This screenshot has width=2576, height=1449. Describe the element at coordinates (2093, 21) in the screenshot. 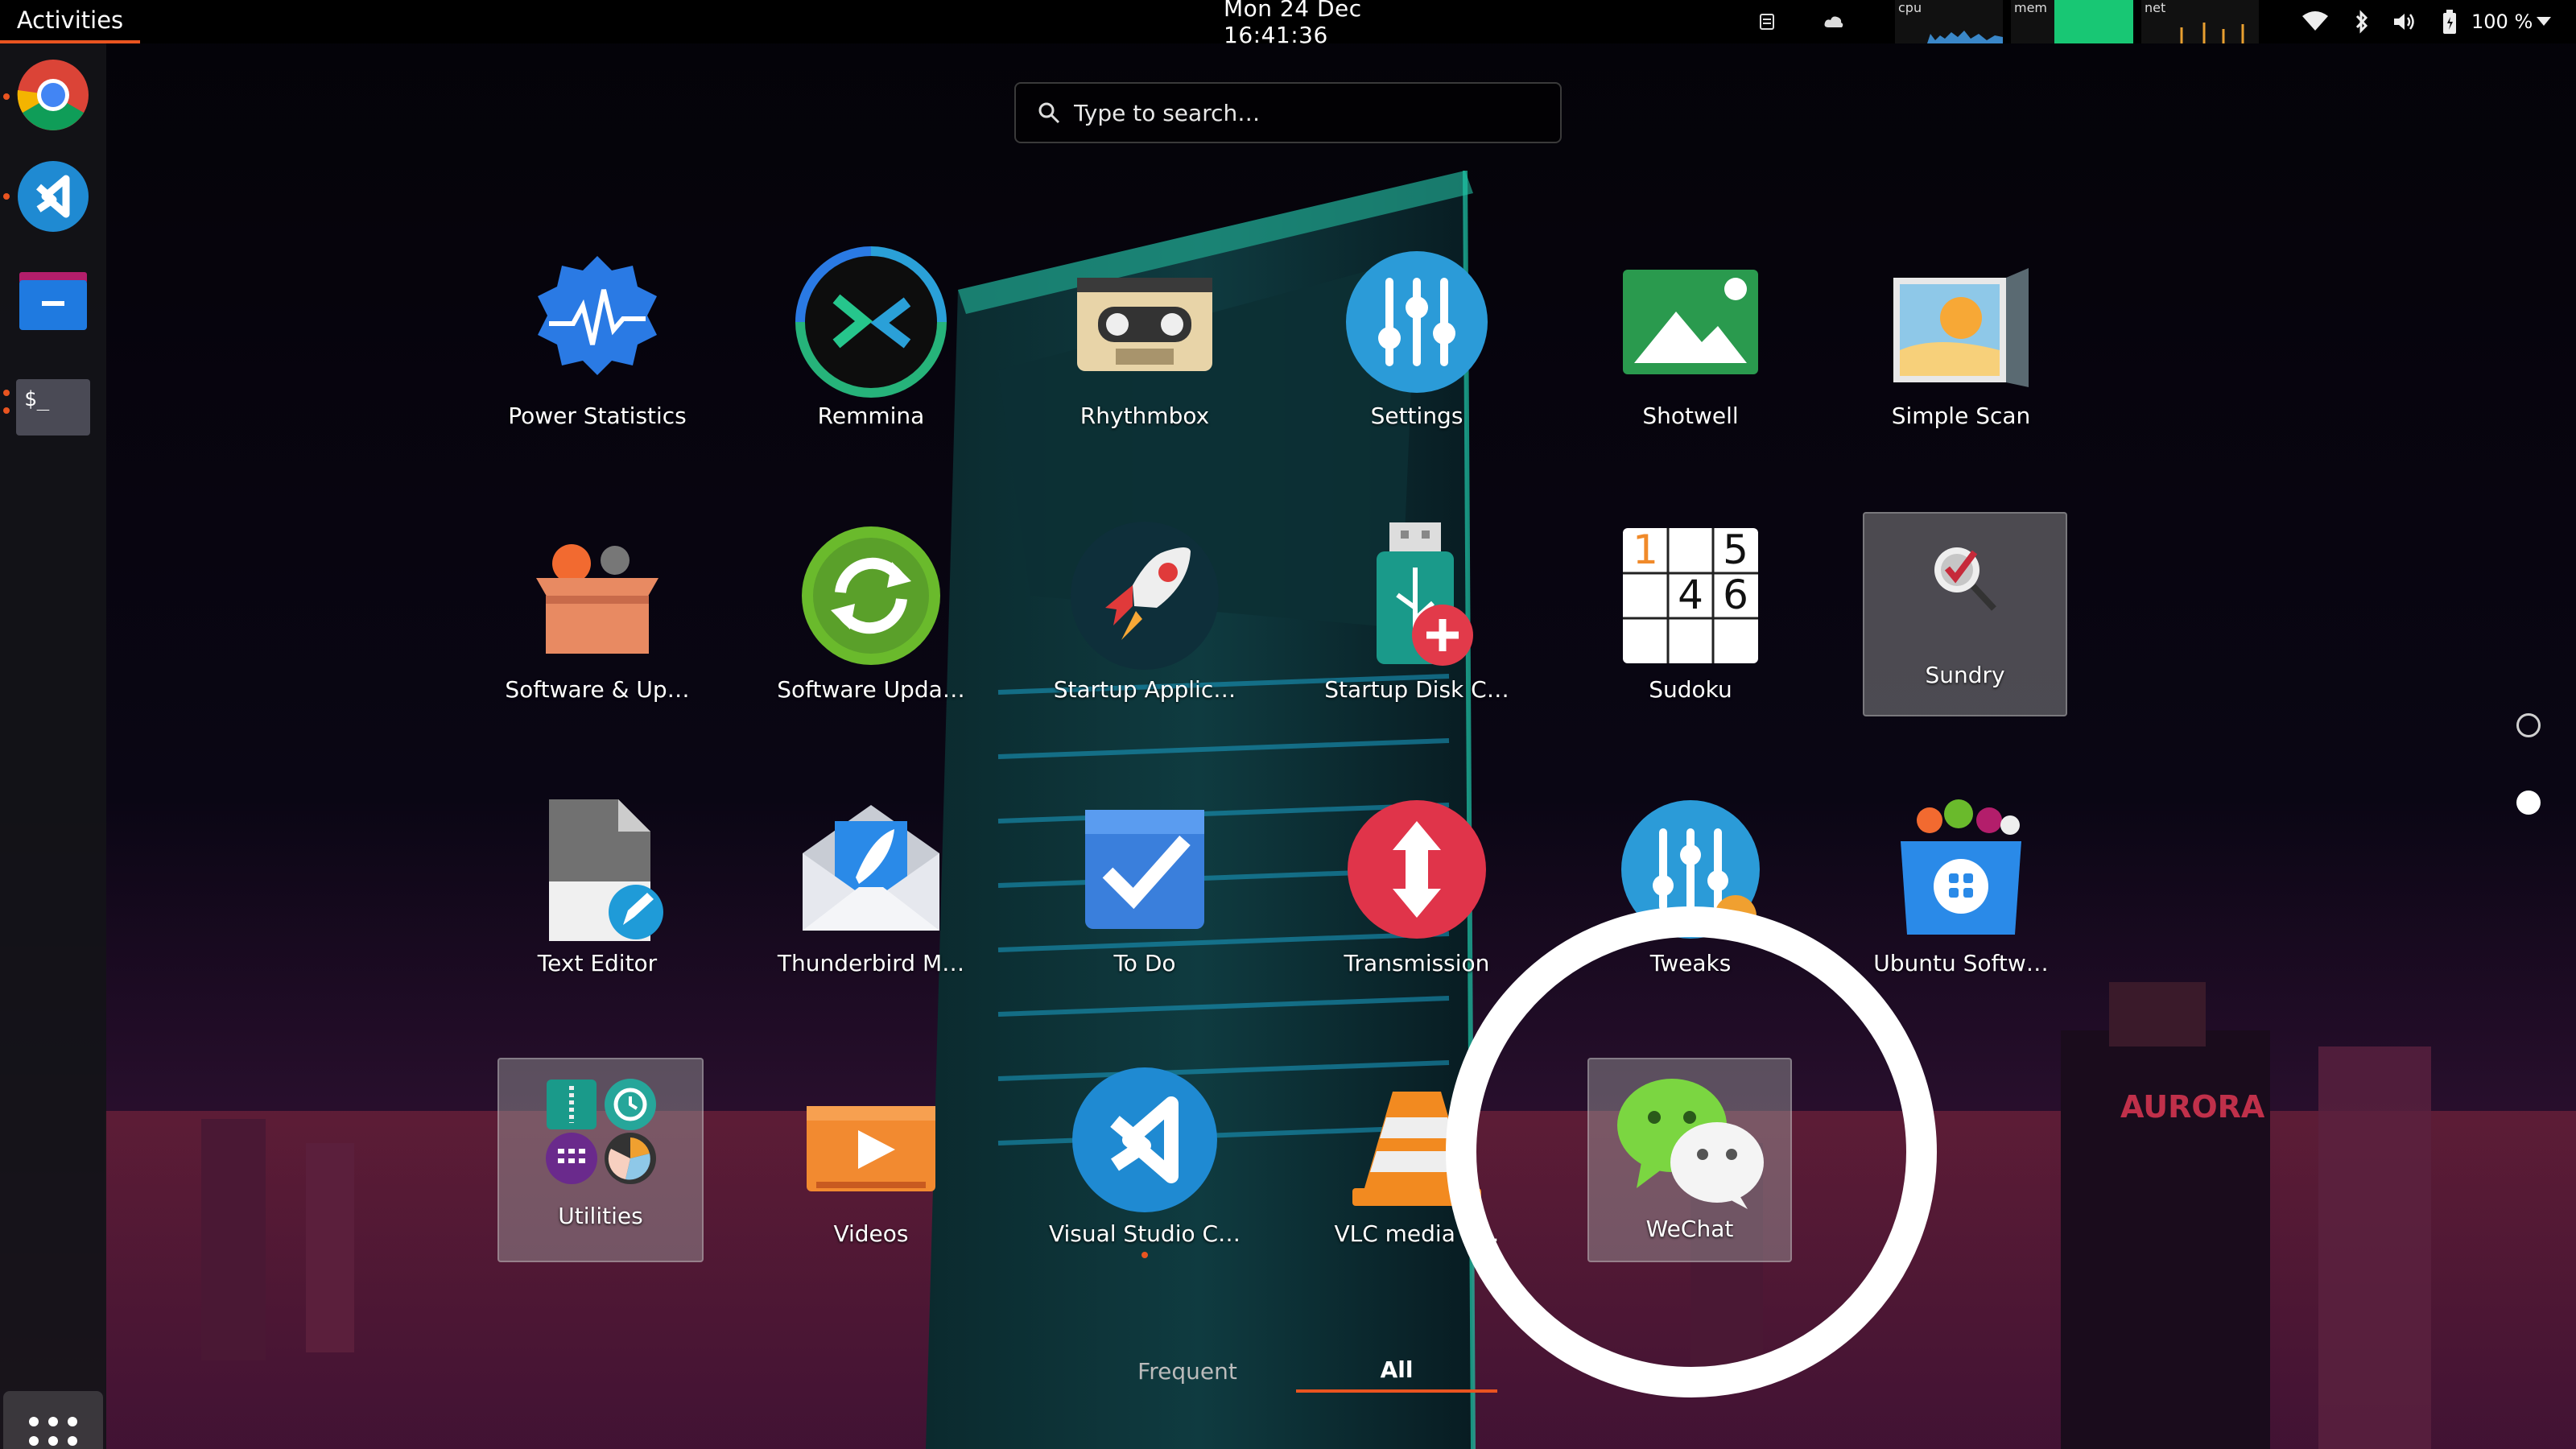

I see `mem-graph` at that location.